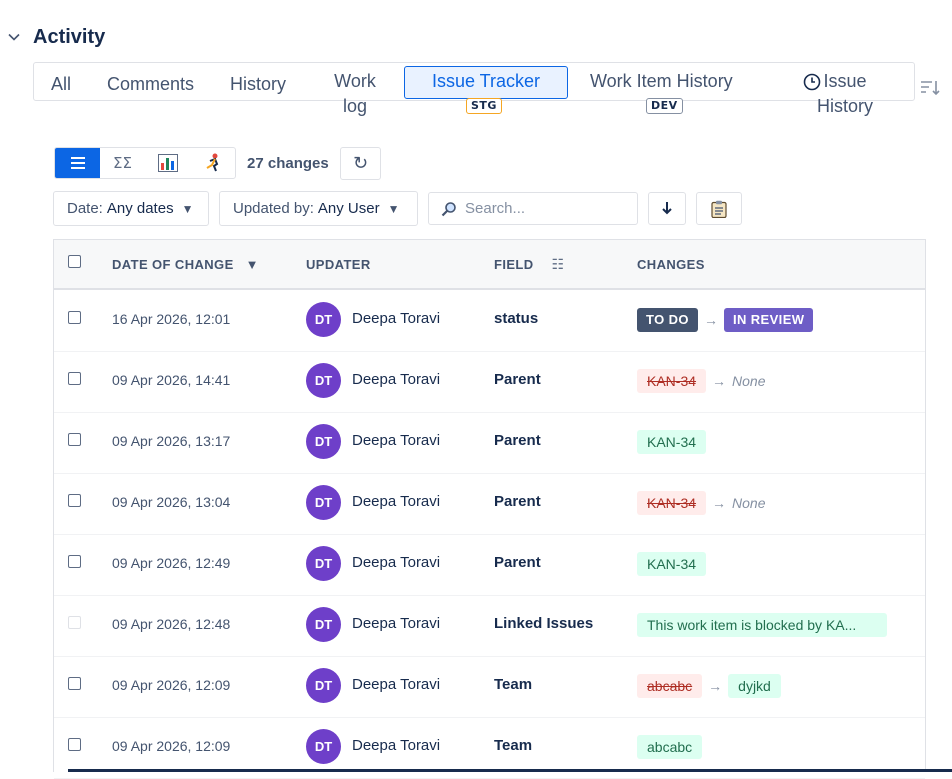 This screenshot has width=952, height=779. Describe the element at coordinates (69, 36) in the screenshot. I see `activity-title: Activity` at that location.